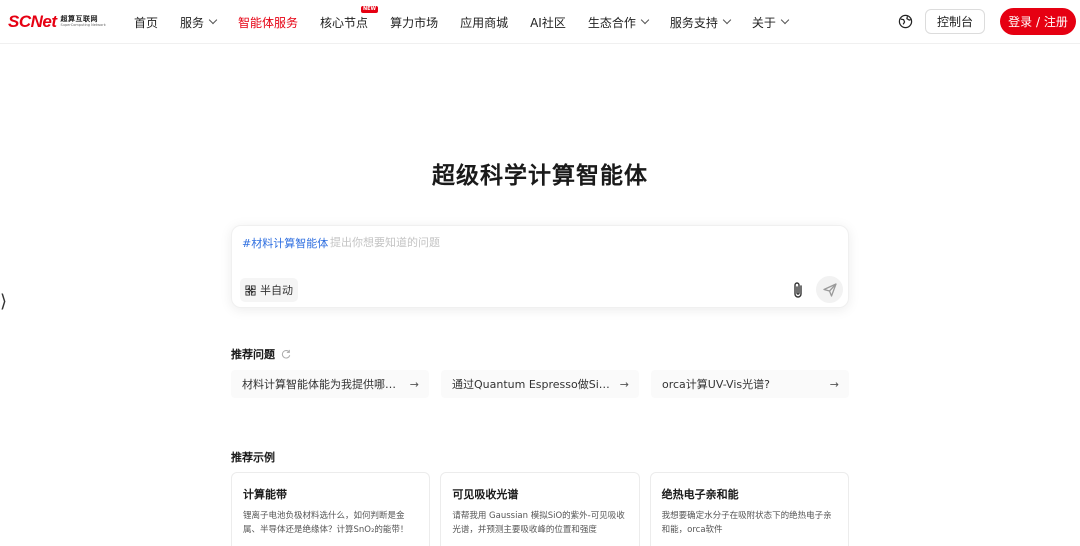 This screenshot has height=546, width=1080. Describe the element at coordinates (285, 243) in the screenshot. I see `agent-tag: #材料计算智能体` at that location.